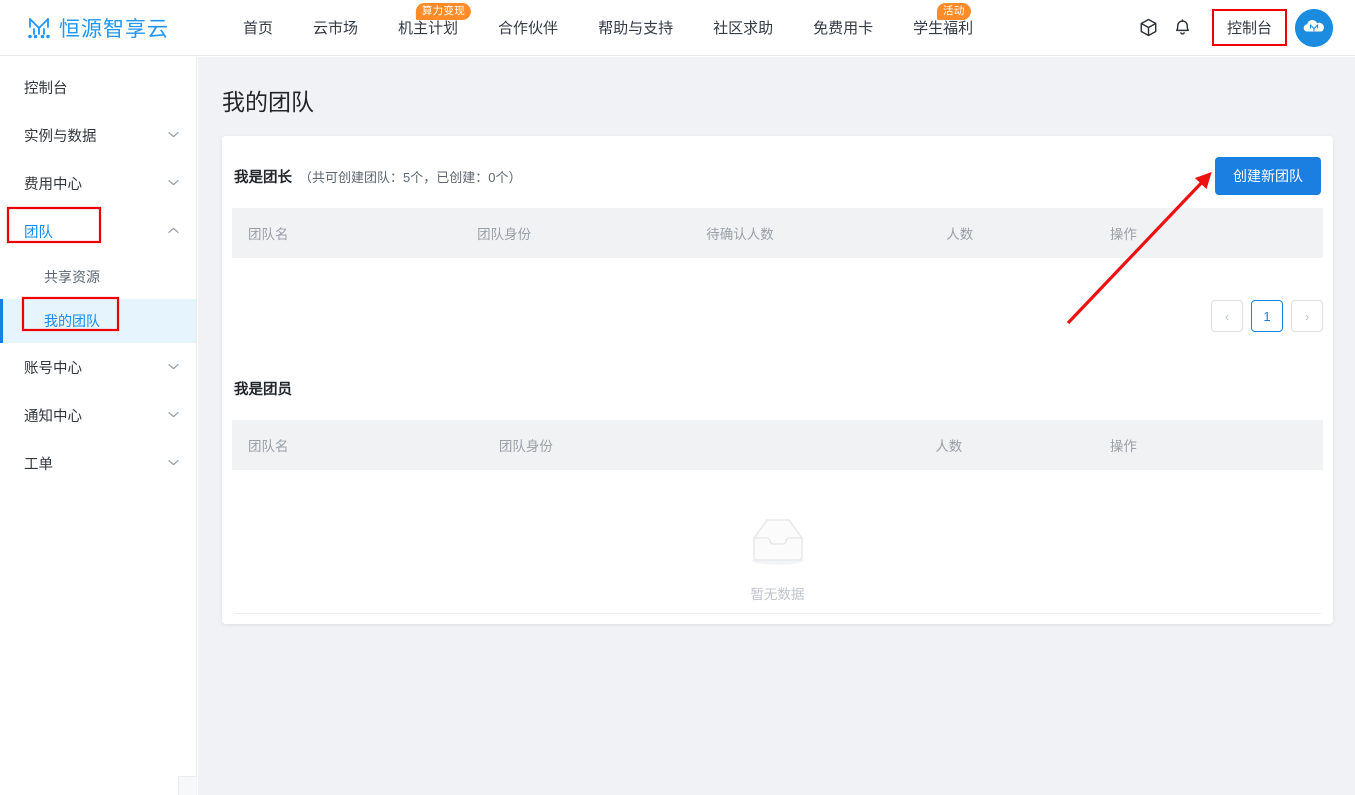  I want to click on table-header-row: 团队名 团队身份 人数 操作, so click(777, 445).